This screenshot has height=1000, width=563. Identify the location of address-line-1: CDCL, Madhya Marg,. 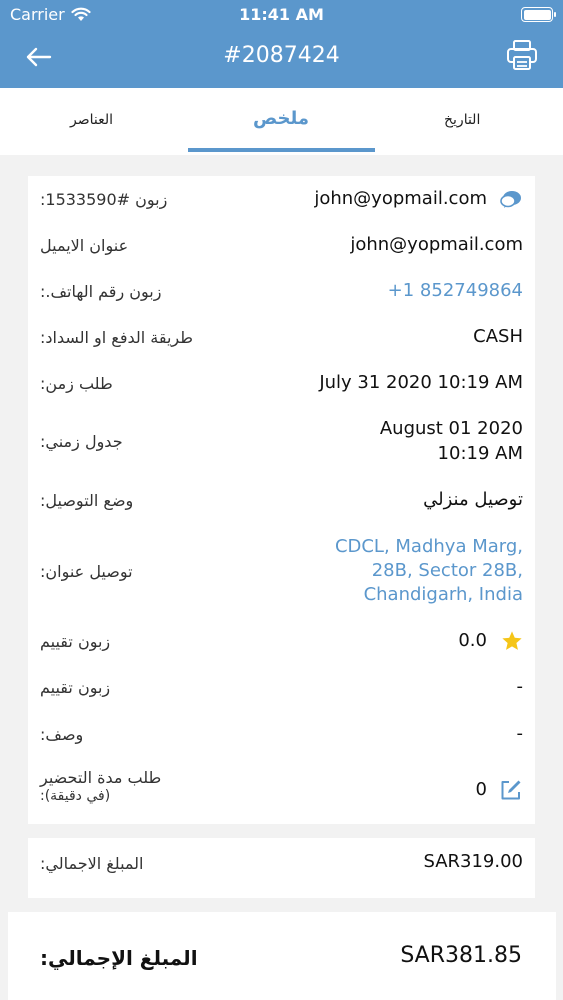
(429, 546).